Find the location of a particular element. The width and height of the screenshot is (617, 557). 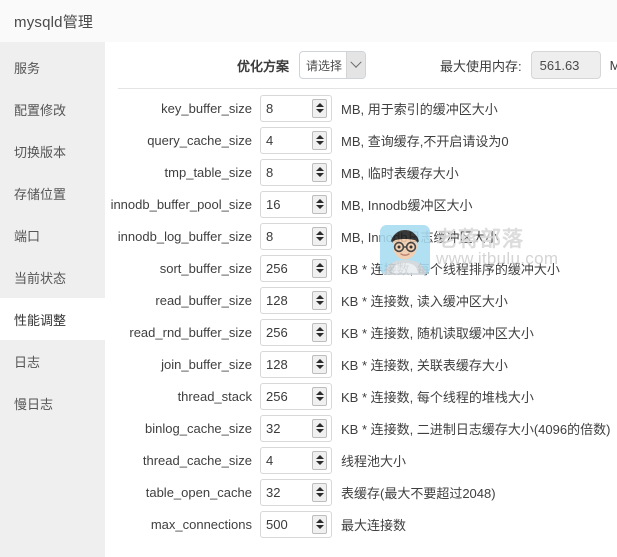

param-label-thread_stack: thread_stack is located at coordinates (214, 396).